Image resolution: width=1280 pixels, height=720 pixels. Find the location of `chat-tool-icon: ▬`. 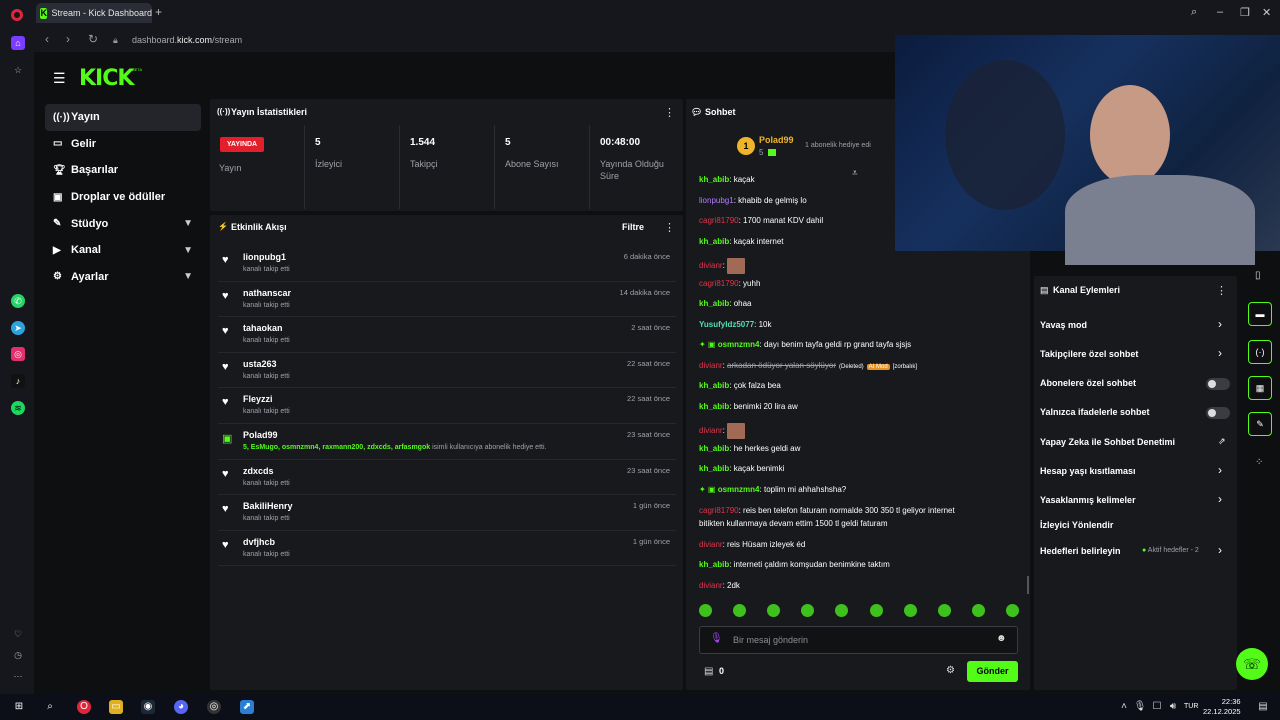

chat-tool-icon: ▬ is located at coordinates (1260, 314).